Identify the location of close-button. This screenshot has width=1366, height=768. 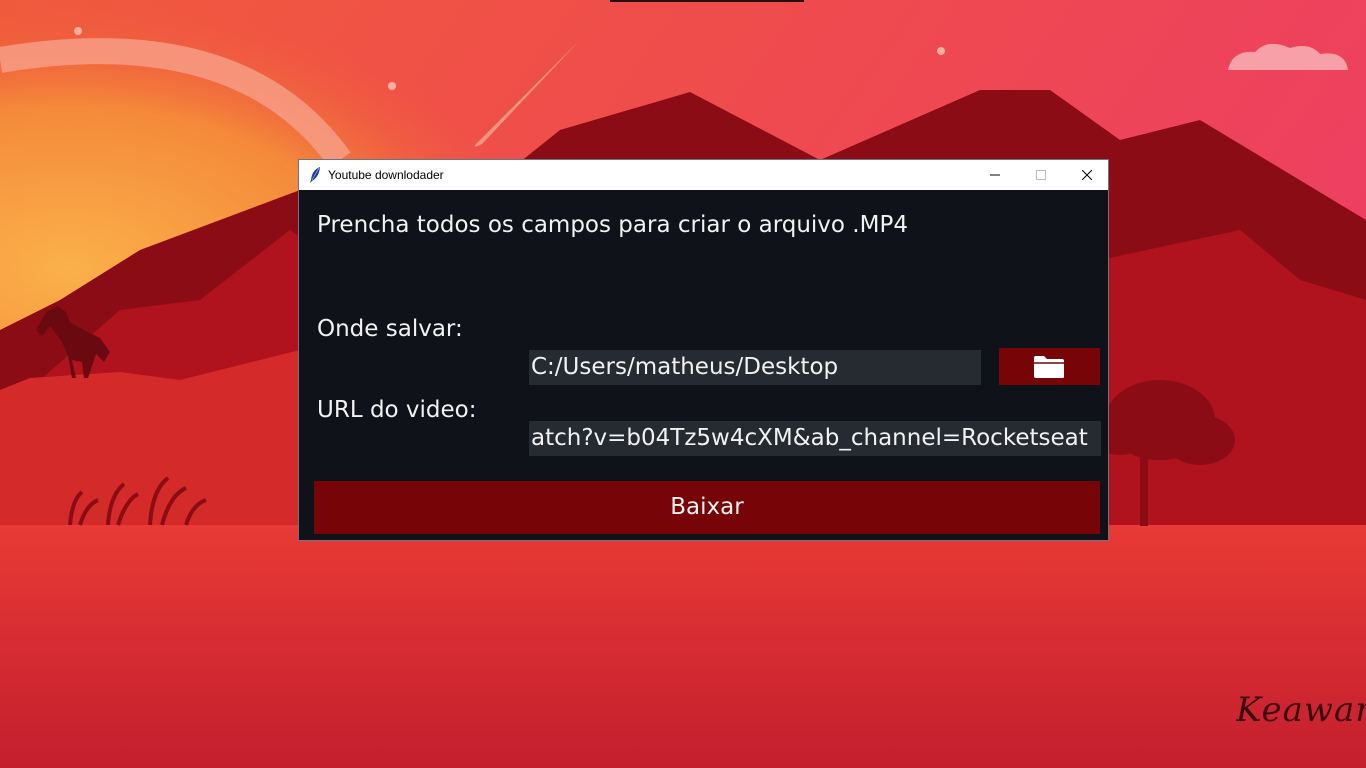
(1087, 175).